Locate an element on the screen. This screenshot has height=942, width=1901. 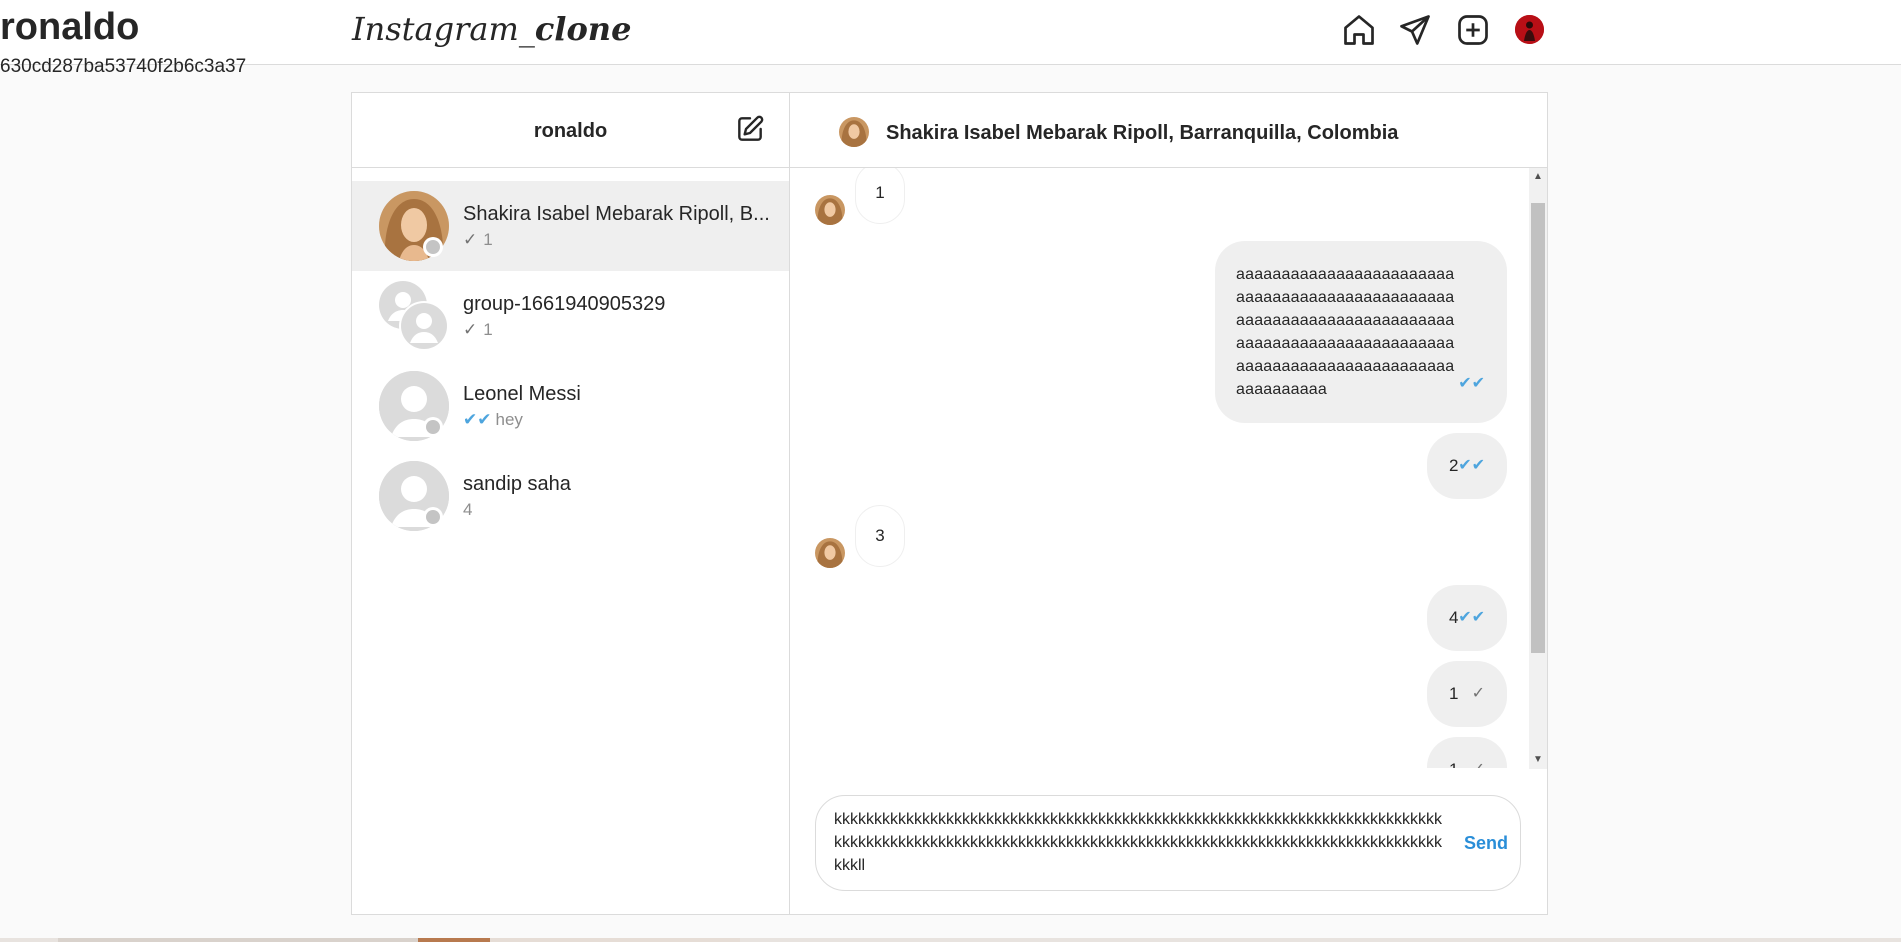
current-user-name: ronaldo is located at coordinates (70, 27).